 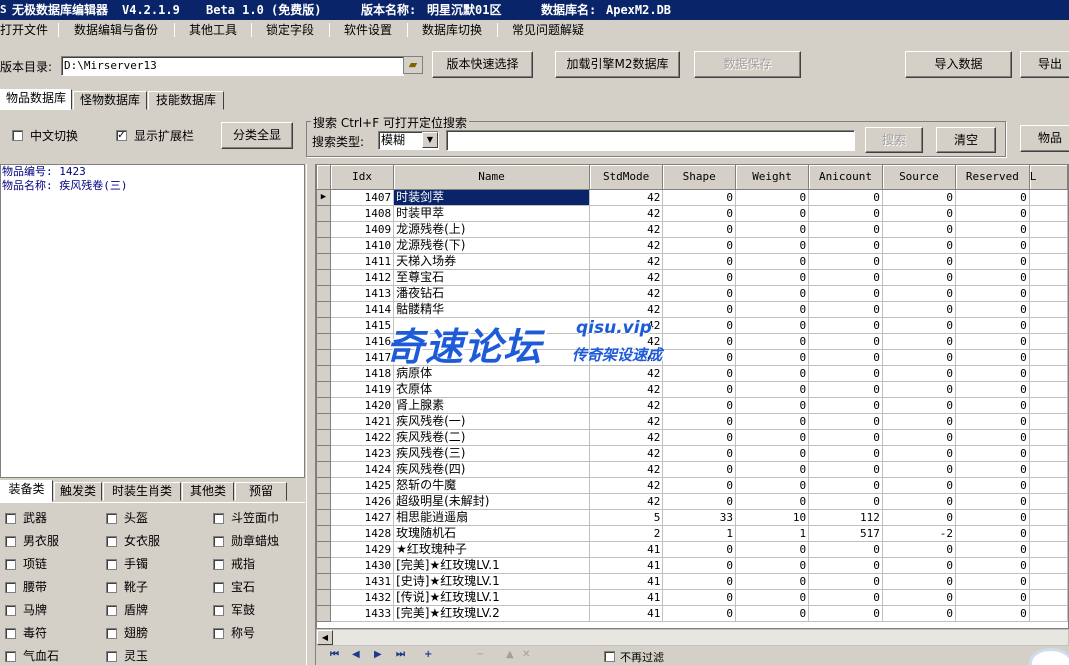 I want to click on grid-cell-anicount: 517, so click(x=845, y=533).